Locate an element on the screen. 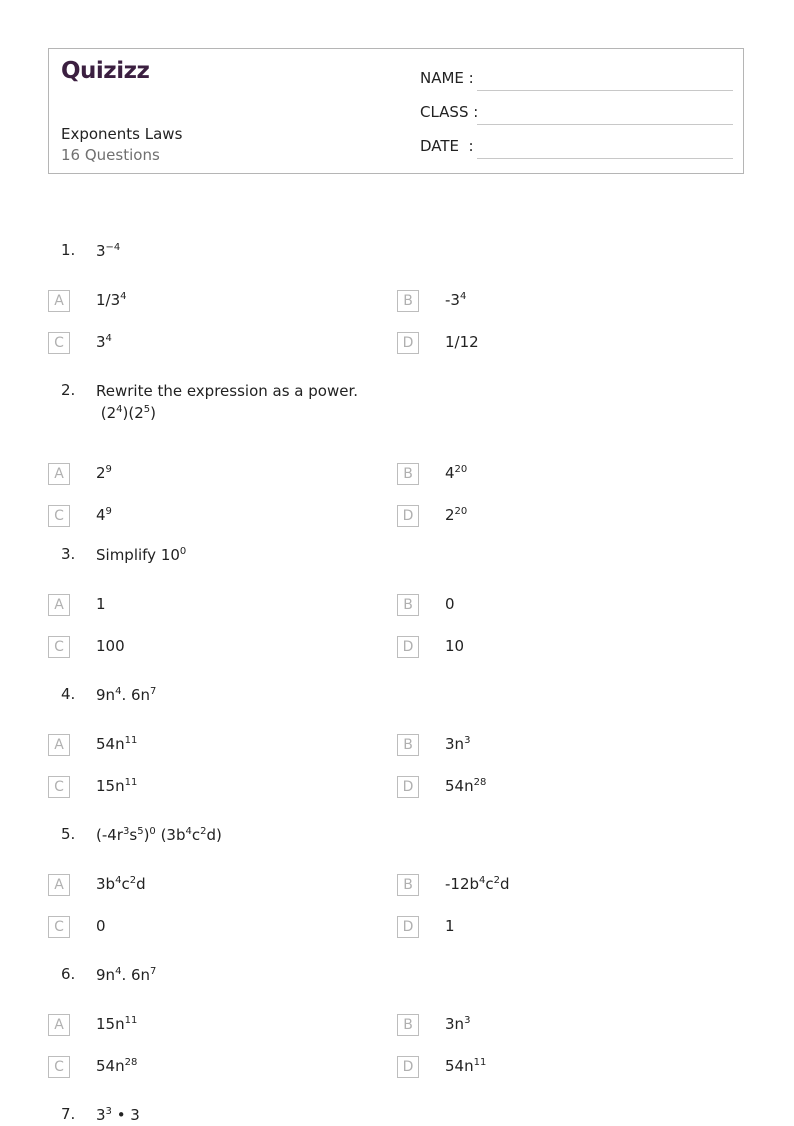  option-a: A1 is located at coordinates (77, 605).